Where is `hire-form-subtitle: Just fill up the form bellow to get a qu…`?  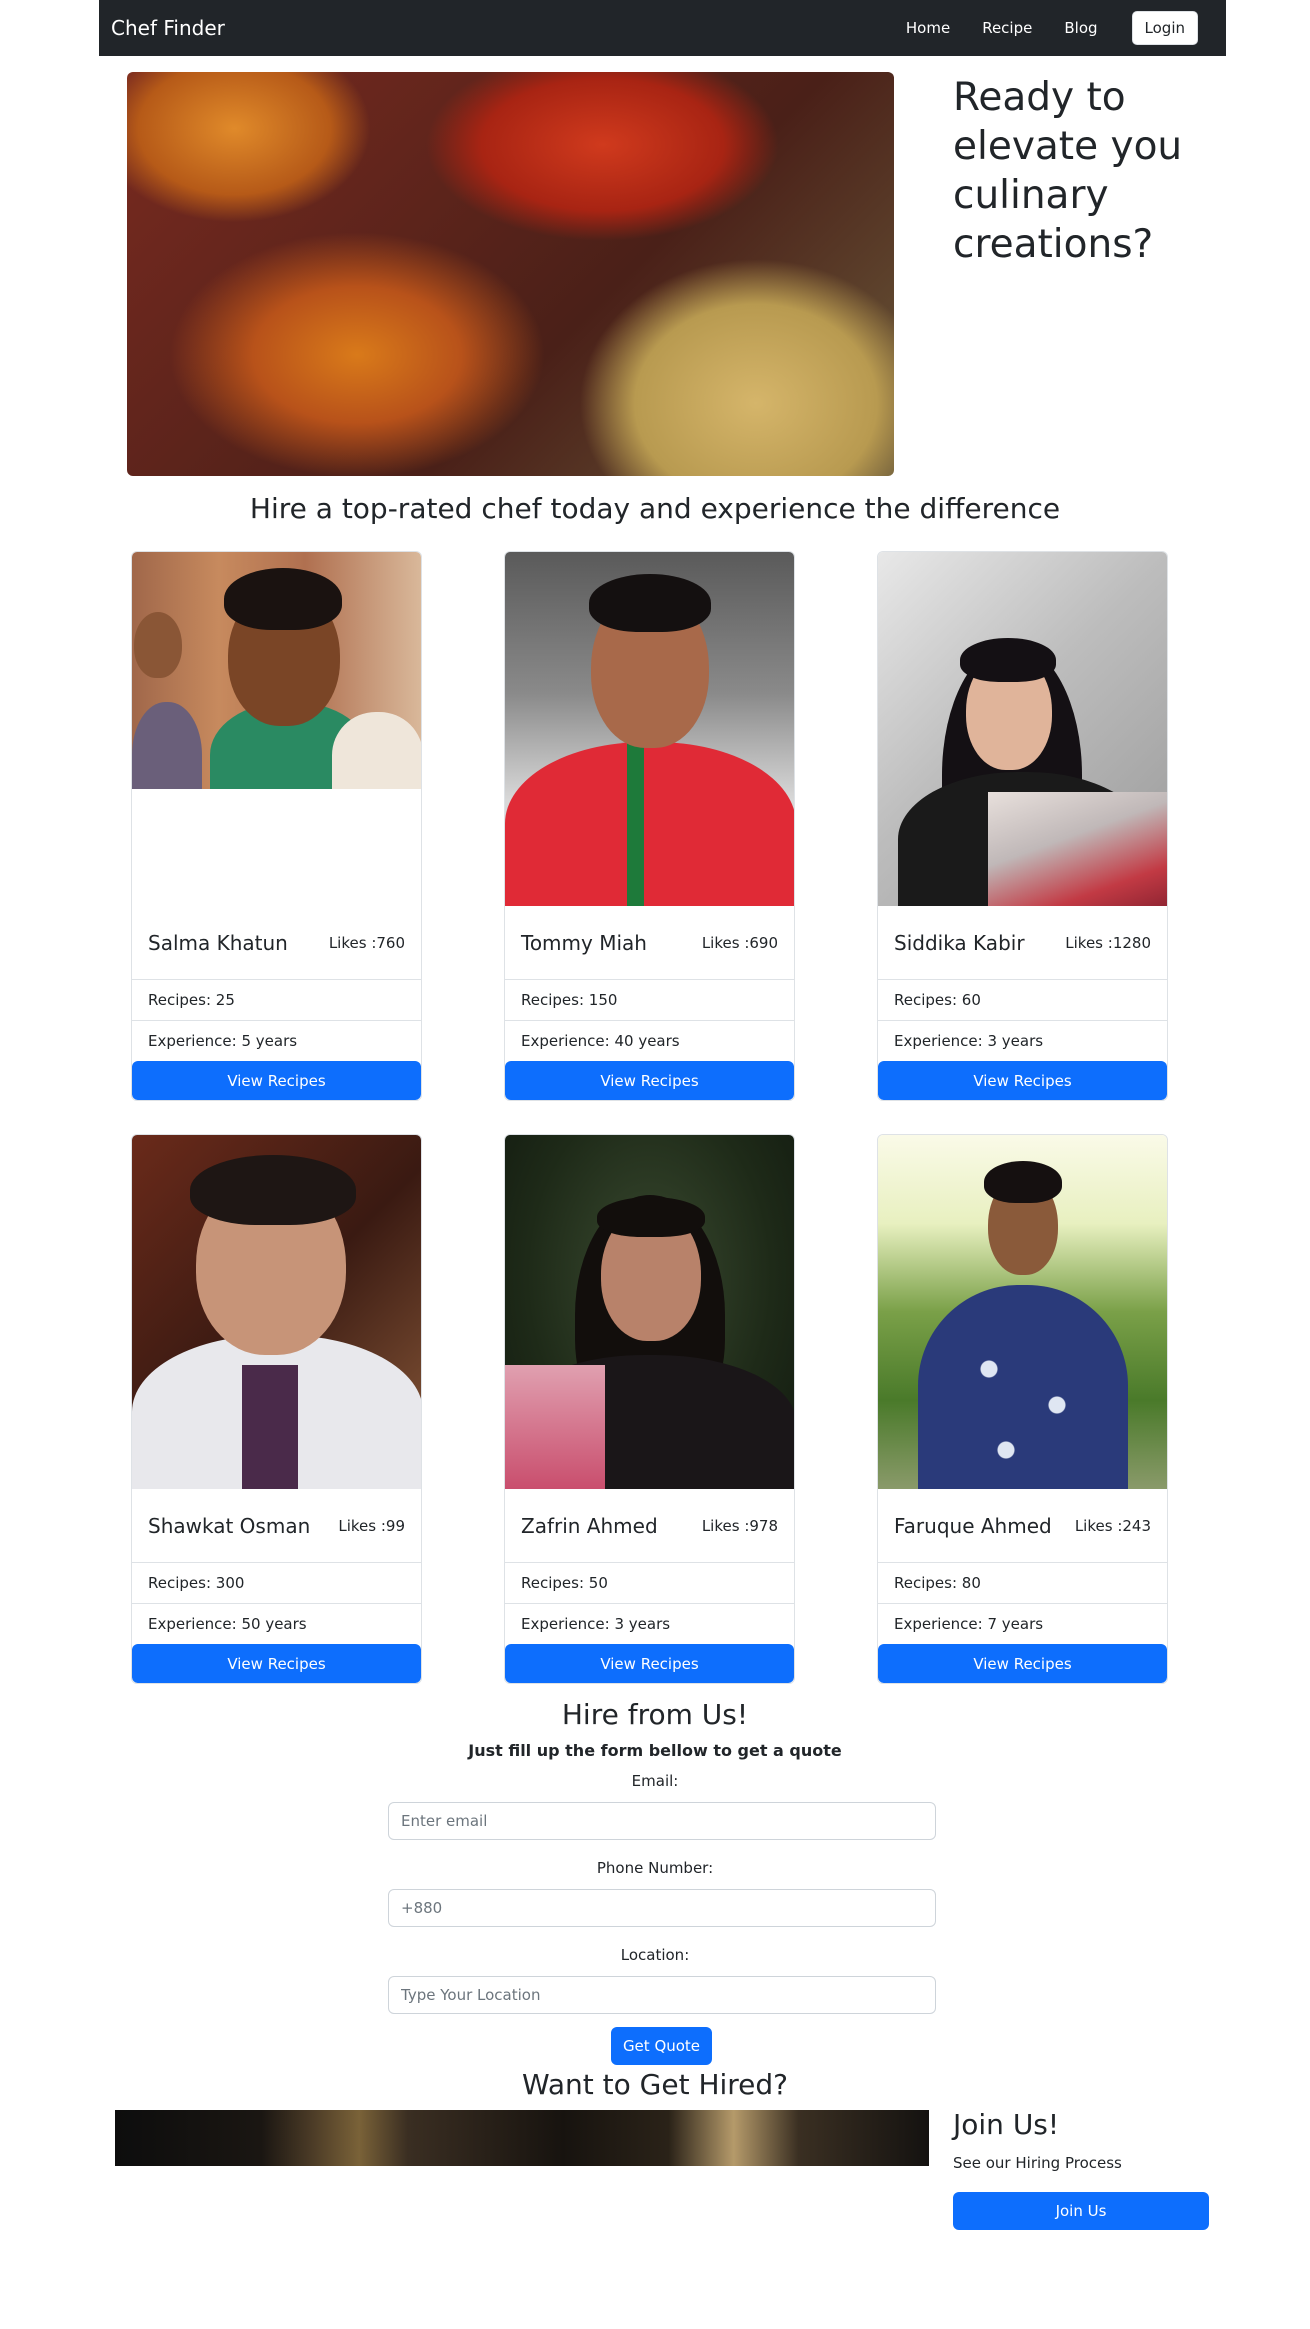
hire-form-subtitle: Just fill up the form bellow to get a qu… is located at coordinates (655, 1750).